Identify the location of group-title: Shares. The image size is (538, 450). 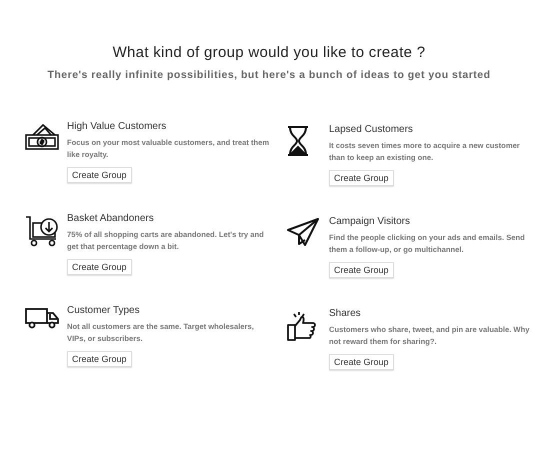
(345, 313).